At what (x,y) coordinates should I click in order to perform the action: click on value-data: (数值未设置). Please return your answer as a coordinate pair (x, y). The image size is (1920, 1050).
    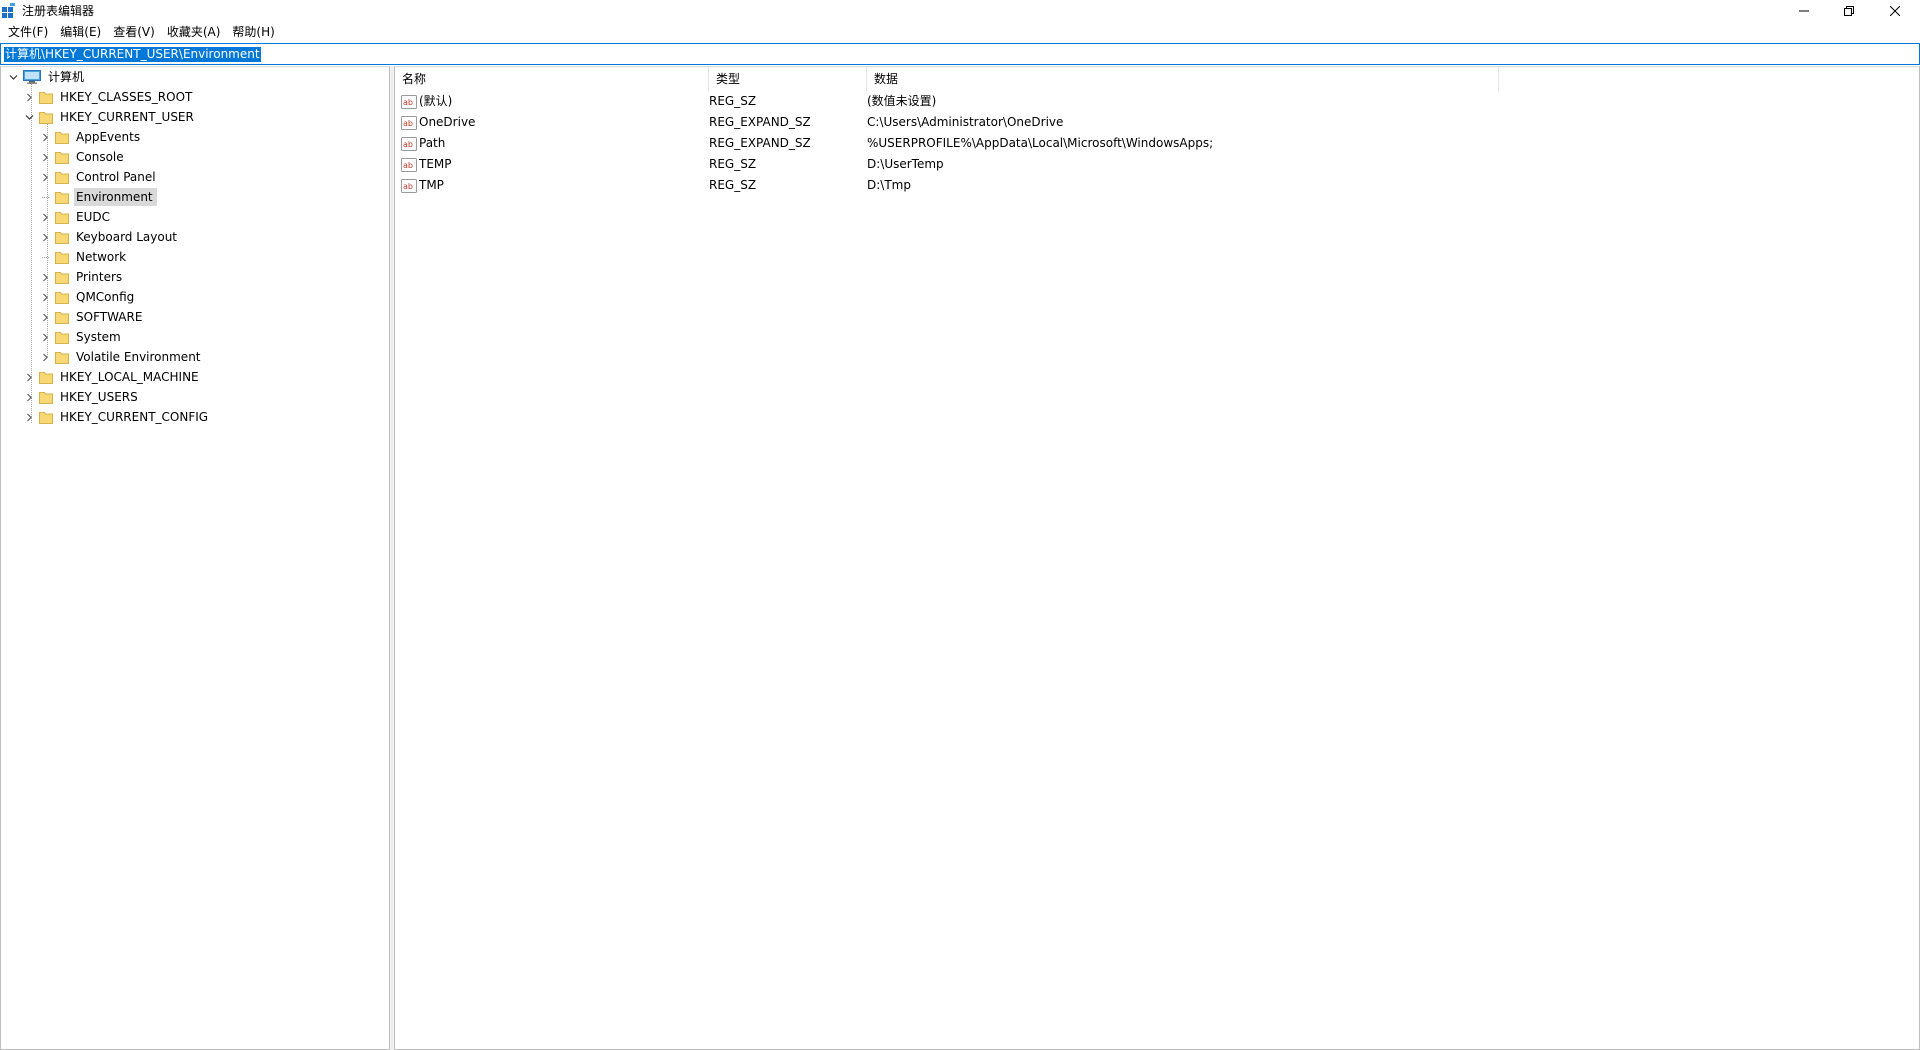
    Looking at the image, I should click on (902, 101).